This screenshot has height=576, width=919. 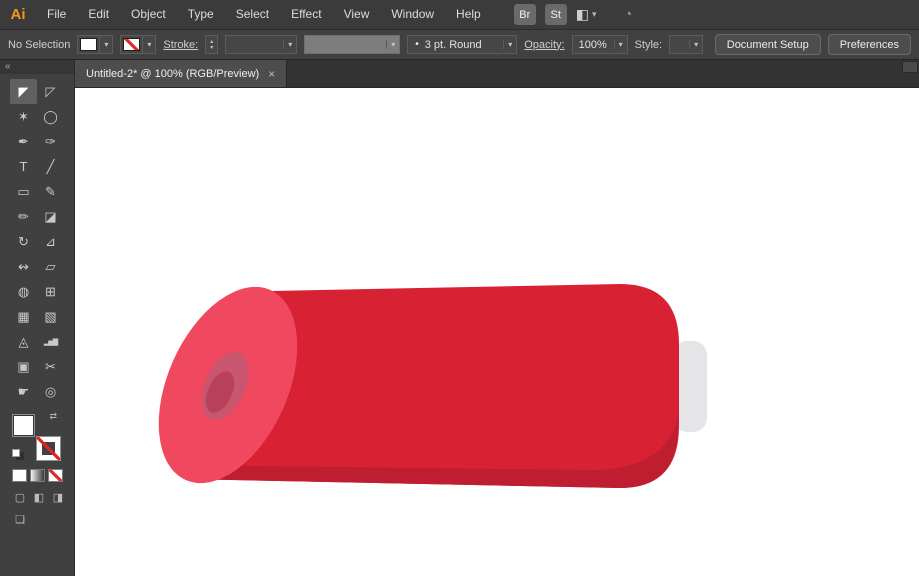 I want to click on style-select: ▾, so click(x=686, y=44).